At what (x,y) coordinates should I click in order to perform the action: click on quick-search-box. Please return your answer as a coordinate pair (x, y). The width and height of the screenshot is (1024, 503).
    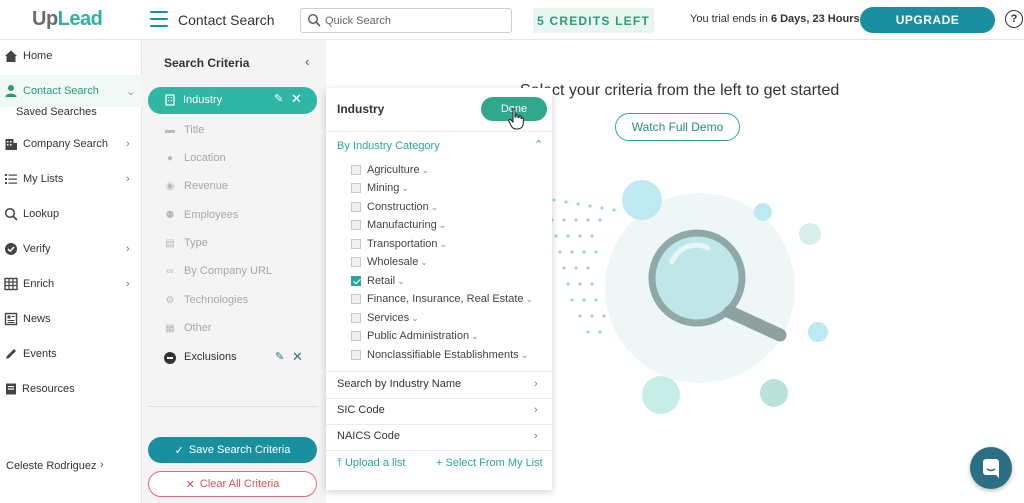
    Looking at the image, I should click on (406, 20).